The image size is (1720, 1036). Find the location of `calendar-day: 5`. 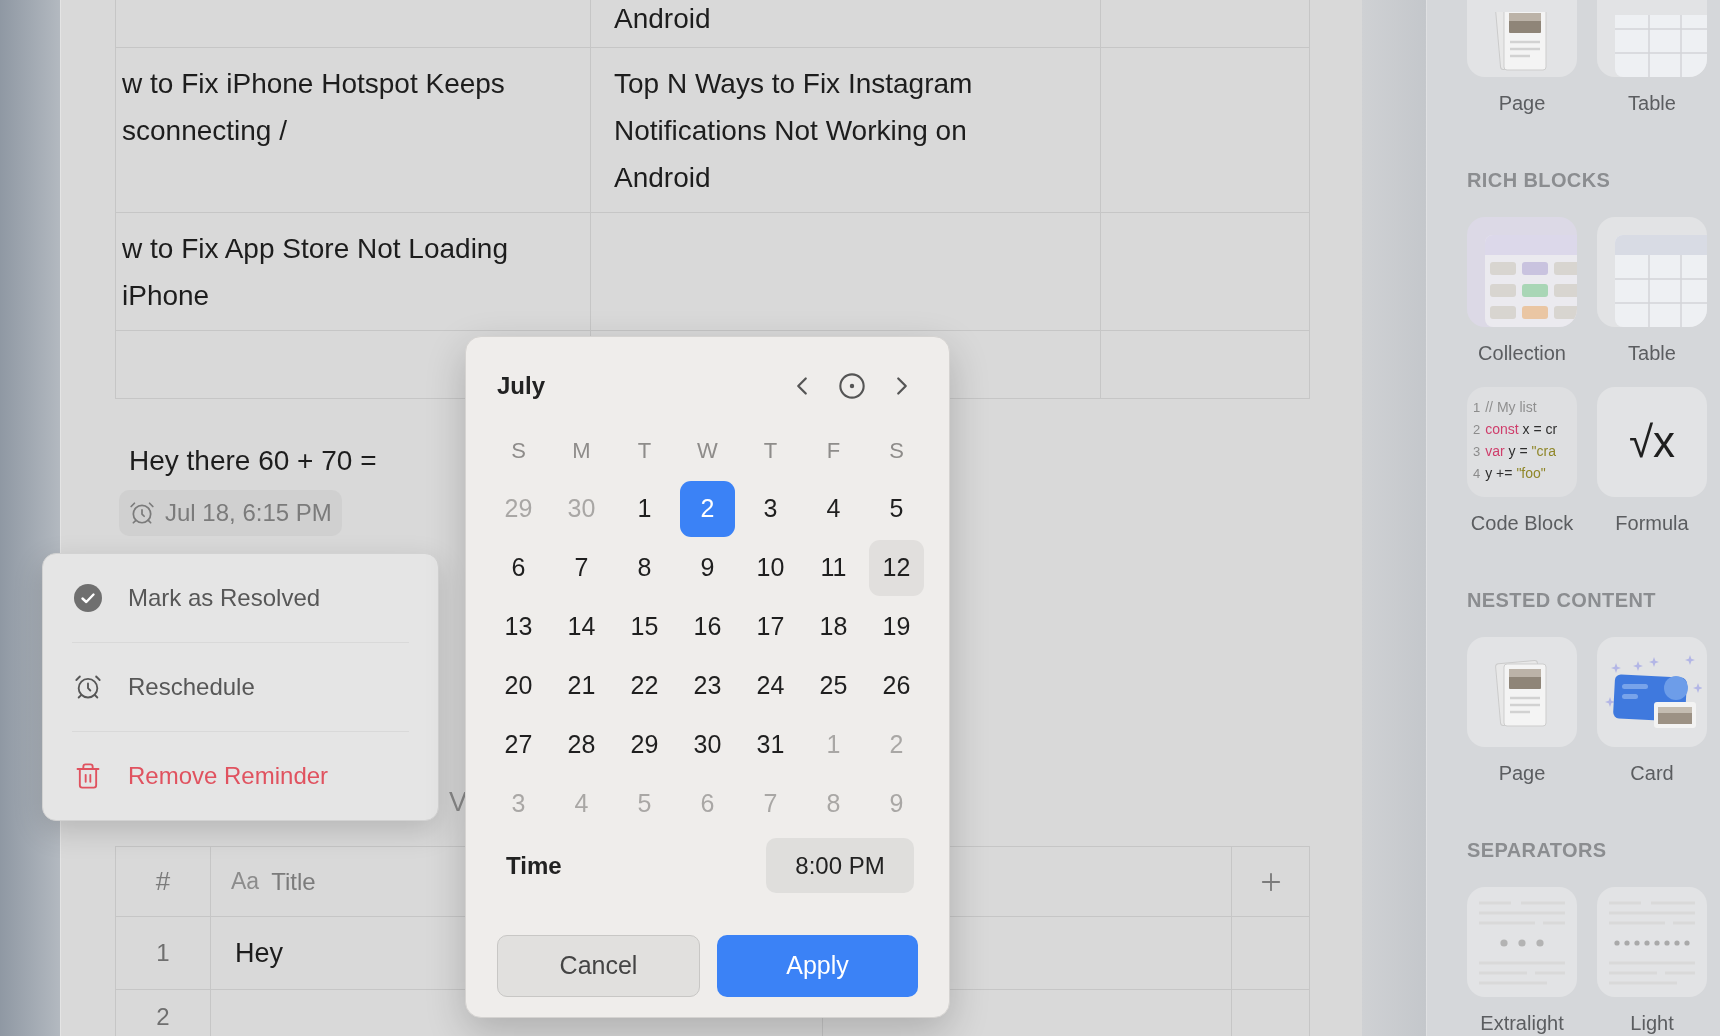

calendar-day: 5 is located at coordinates (896, 508).